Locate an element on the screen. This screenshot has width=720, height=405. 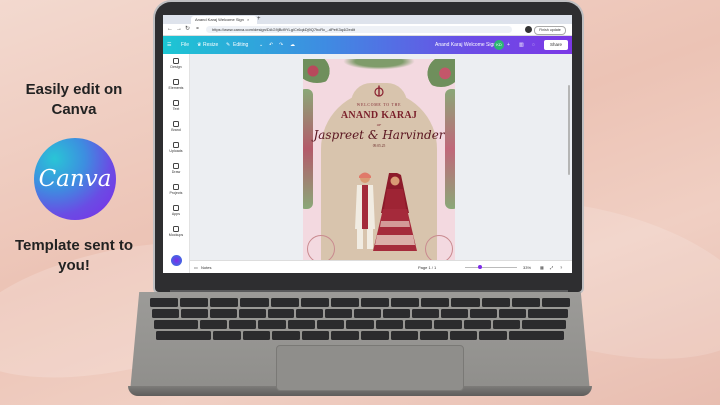
back-icon: ← is located at coordinates (170, 29).